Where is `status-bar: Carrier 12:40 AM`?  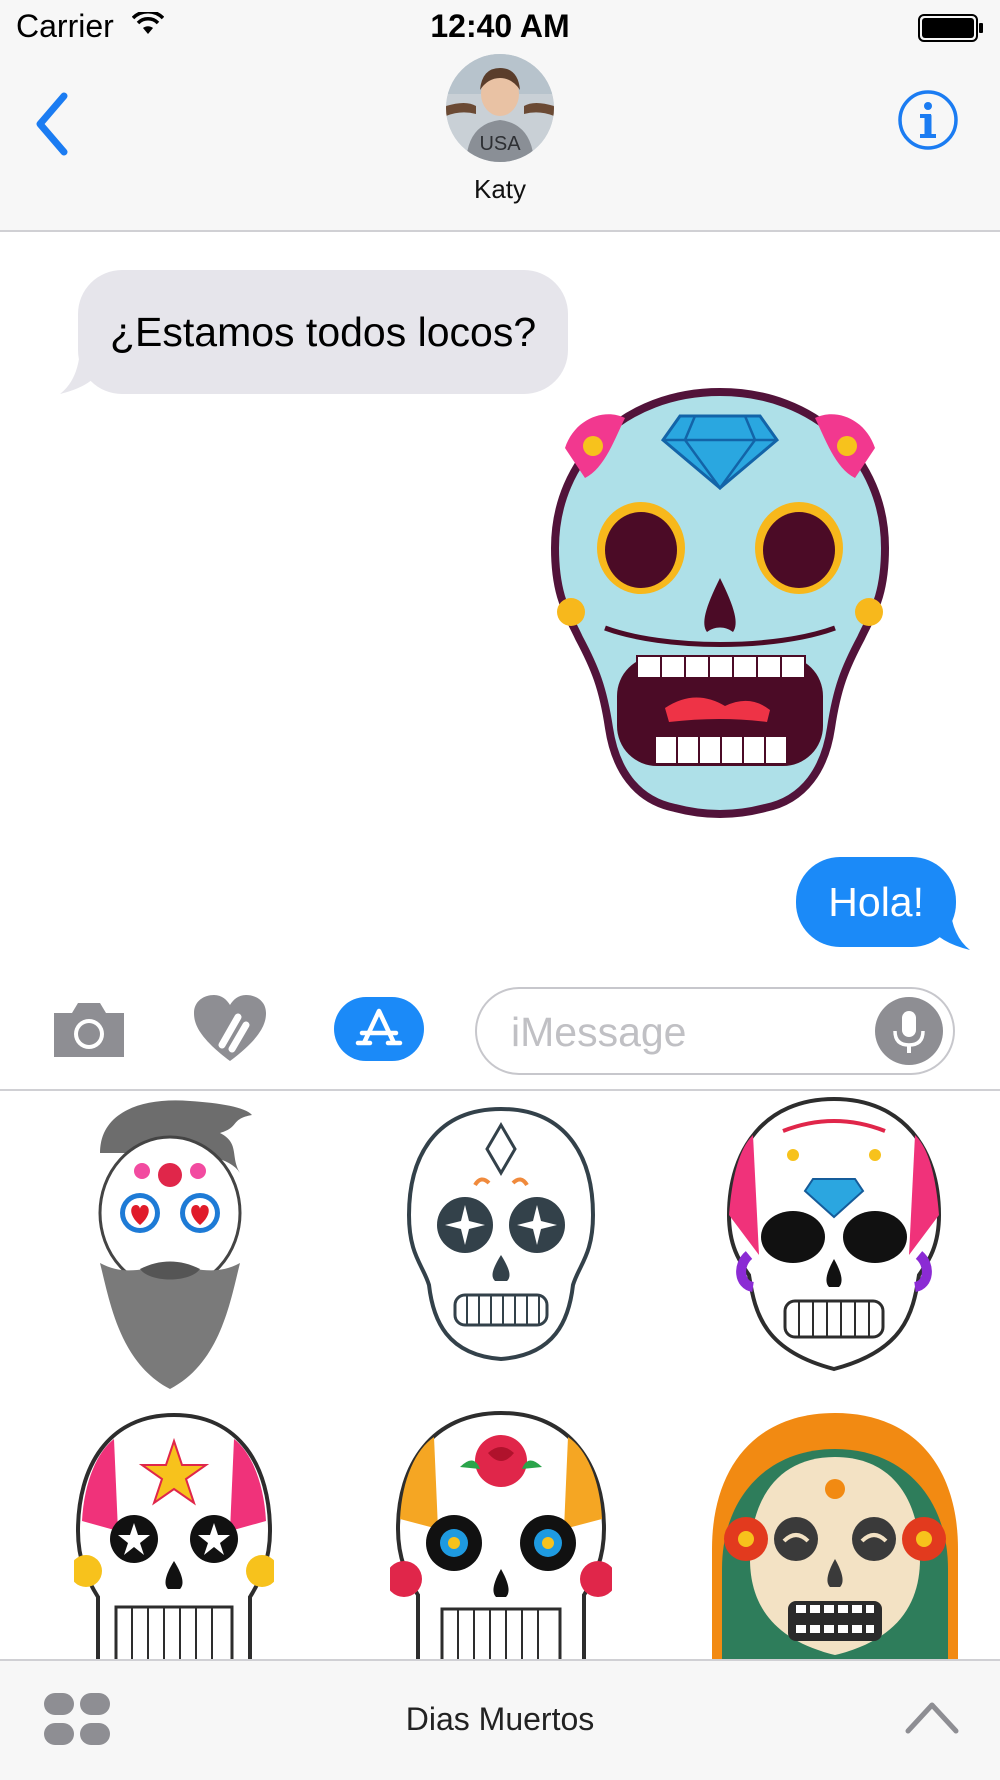 status-bar: Carrier 12:40 AM is located at coordinates (500, 27).